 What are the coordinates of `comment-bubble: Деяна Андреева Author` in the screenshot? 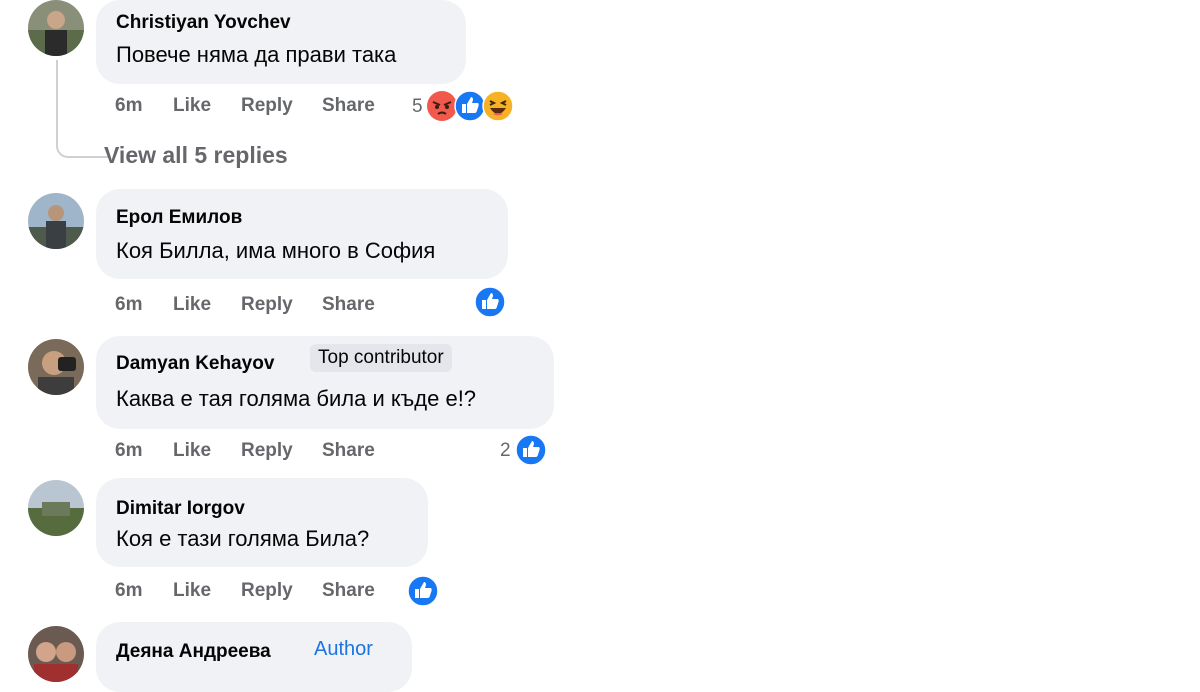 It's located at (254, 657).